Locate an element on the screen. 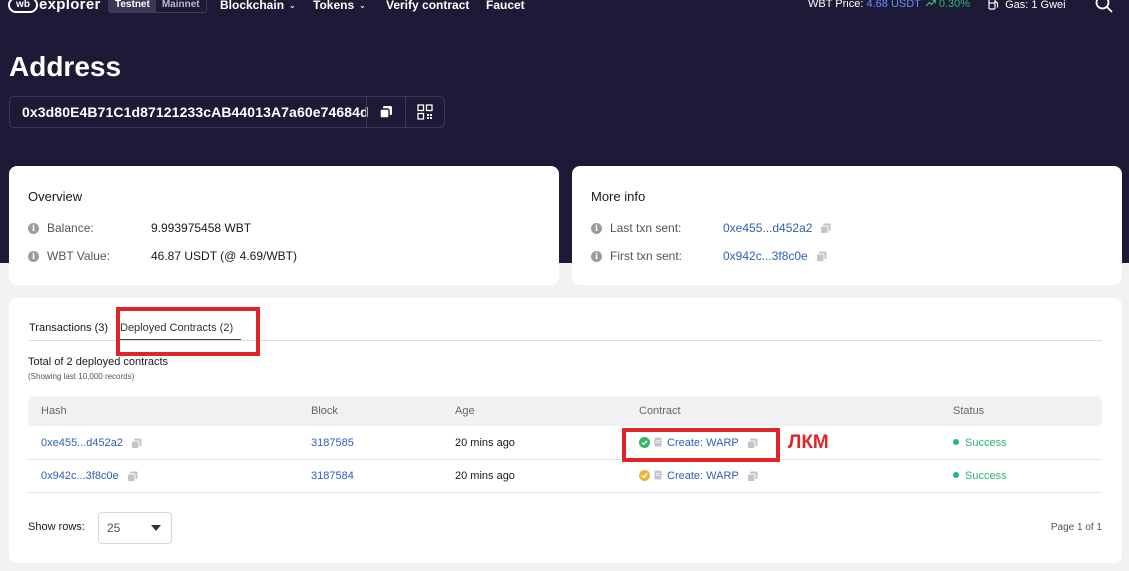 The width and height of the screenshot is (1129, 571). nav-tokens-label: Tokens is located at coordinates (334, 6).